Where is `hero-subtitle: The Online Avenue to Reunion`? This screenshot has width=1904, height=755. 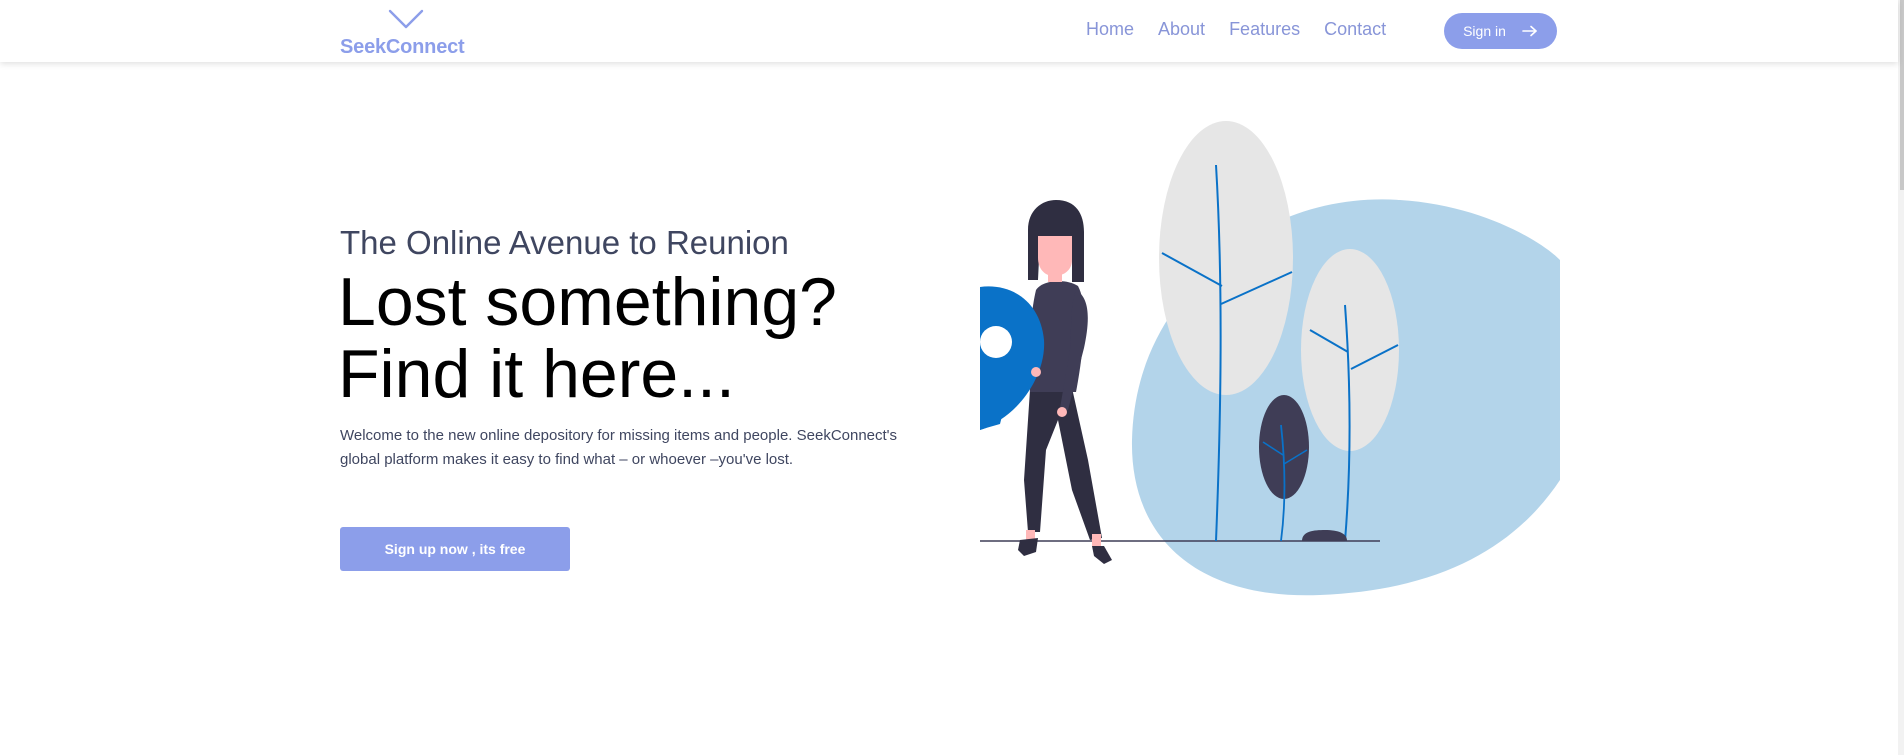
hero-subtitle: The Online Avenue to Reunion is located at coordinates (564, 242).